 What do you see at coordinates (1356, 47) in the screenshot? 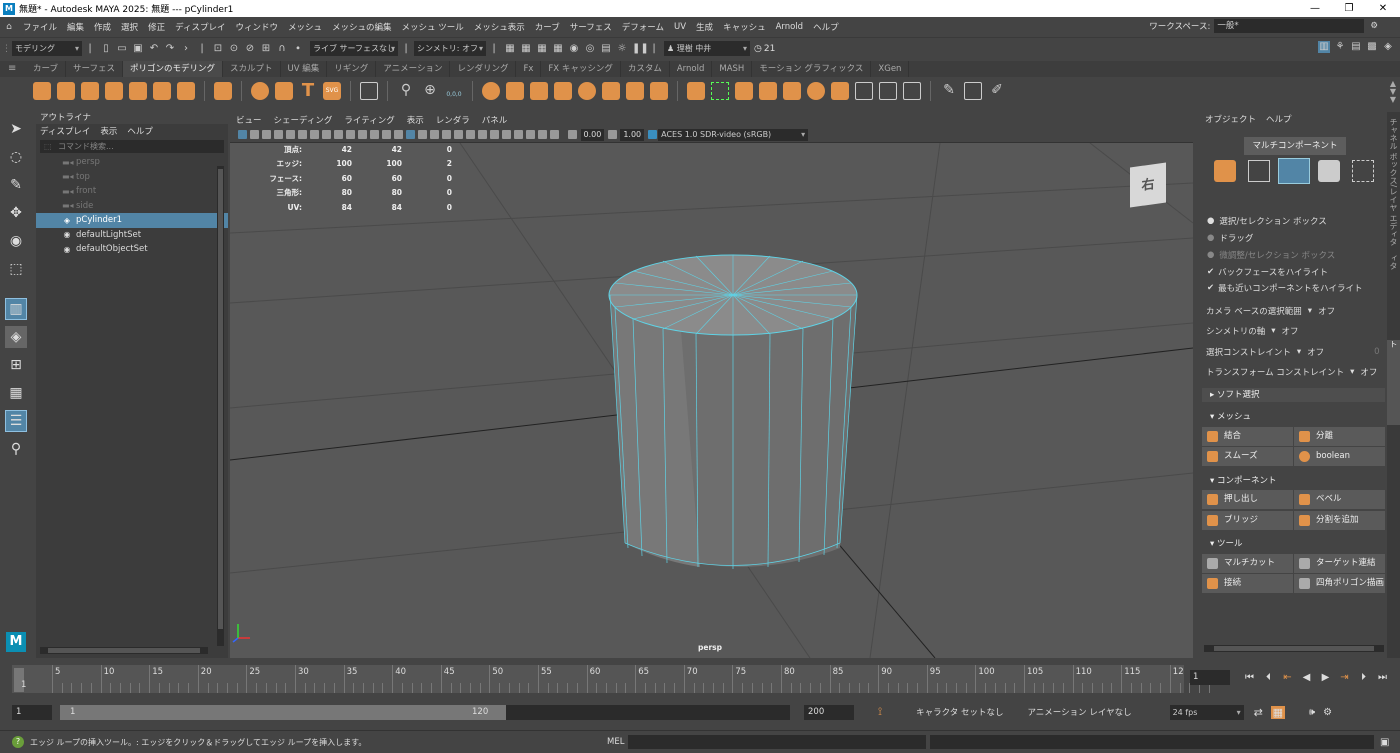
I see `show-toolkit-icon: ▤` at bounding box center [1356, 47].